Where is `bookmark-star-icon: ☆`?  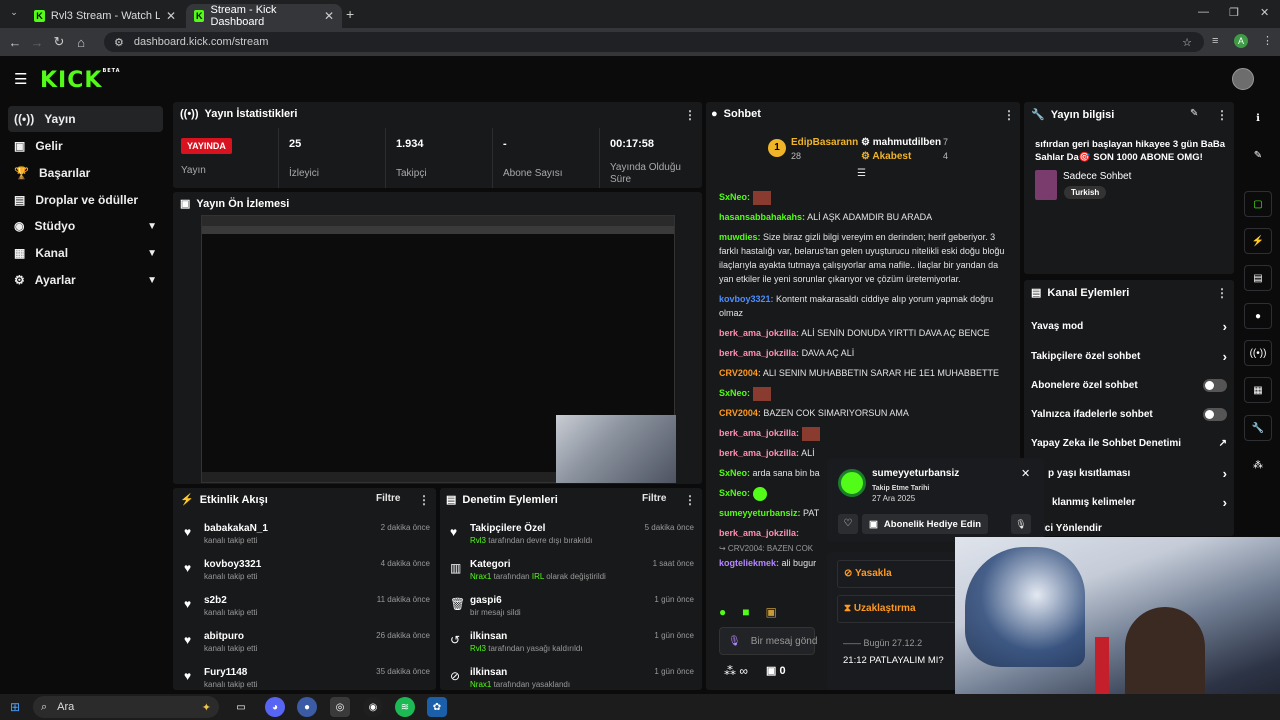
bookmark-star-icon: ☆ is located at coordinates (1187, 42).